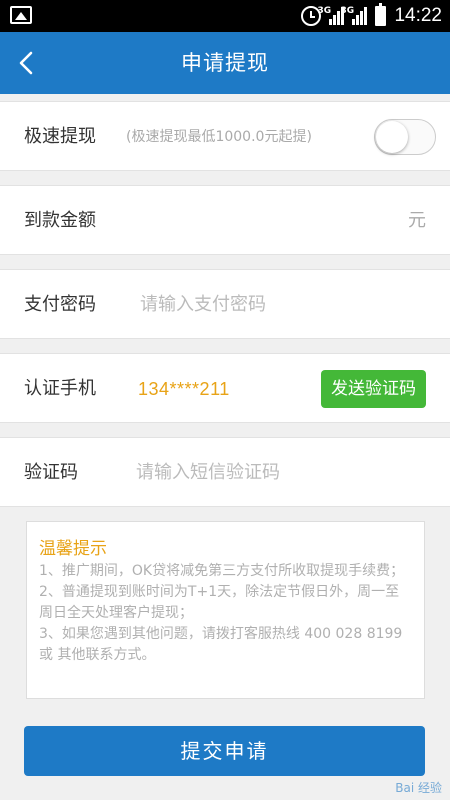  I want to click on tips-title: 温馨提示, so click(73, 549).